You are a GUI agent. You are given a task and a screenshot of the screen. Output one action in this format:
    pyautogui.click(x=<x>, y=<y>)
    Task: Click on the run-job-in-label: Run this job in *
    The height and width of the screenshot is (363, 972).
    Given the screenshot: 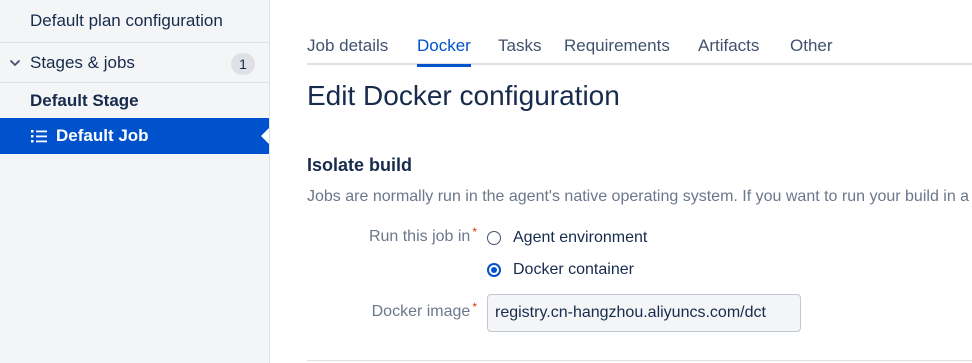 What is the action you would take?
    pyautogui.click(x=397, y=235)
    